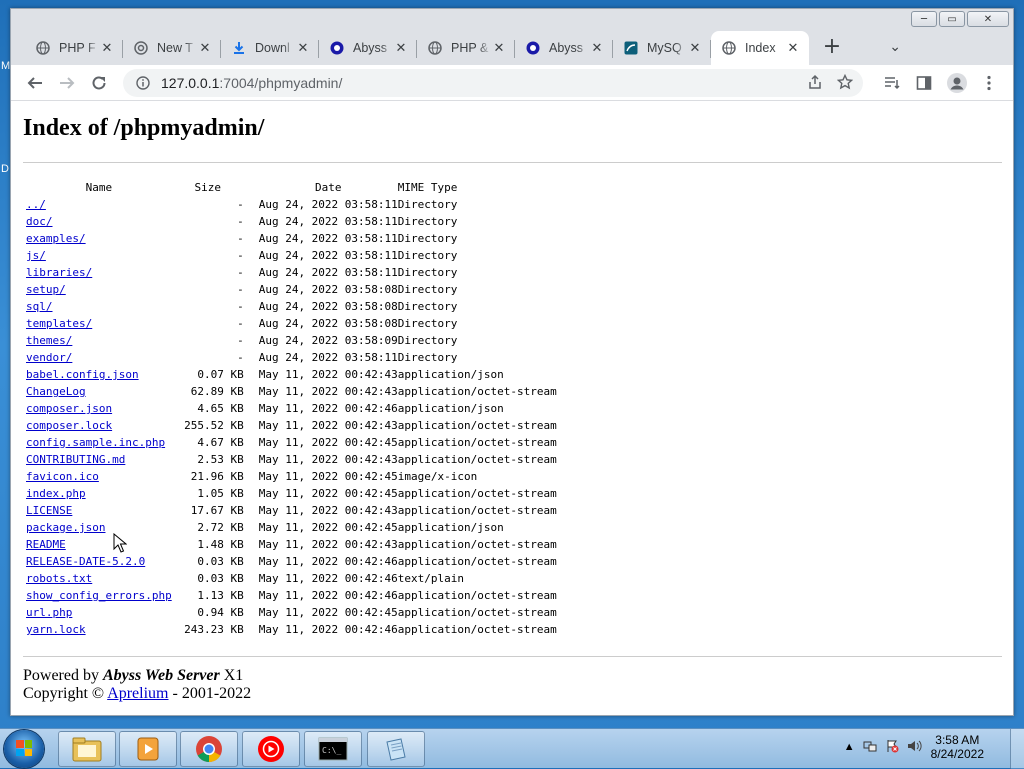  Describe the element at coordinates (435, 48) in the screenshot. I see `globe-icon` at that location.